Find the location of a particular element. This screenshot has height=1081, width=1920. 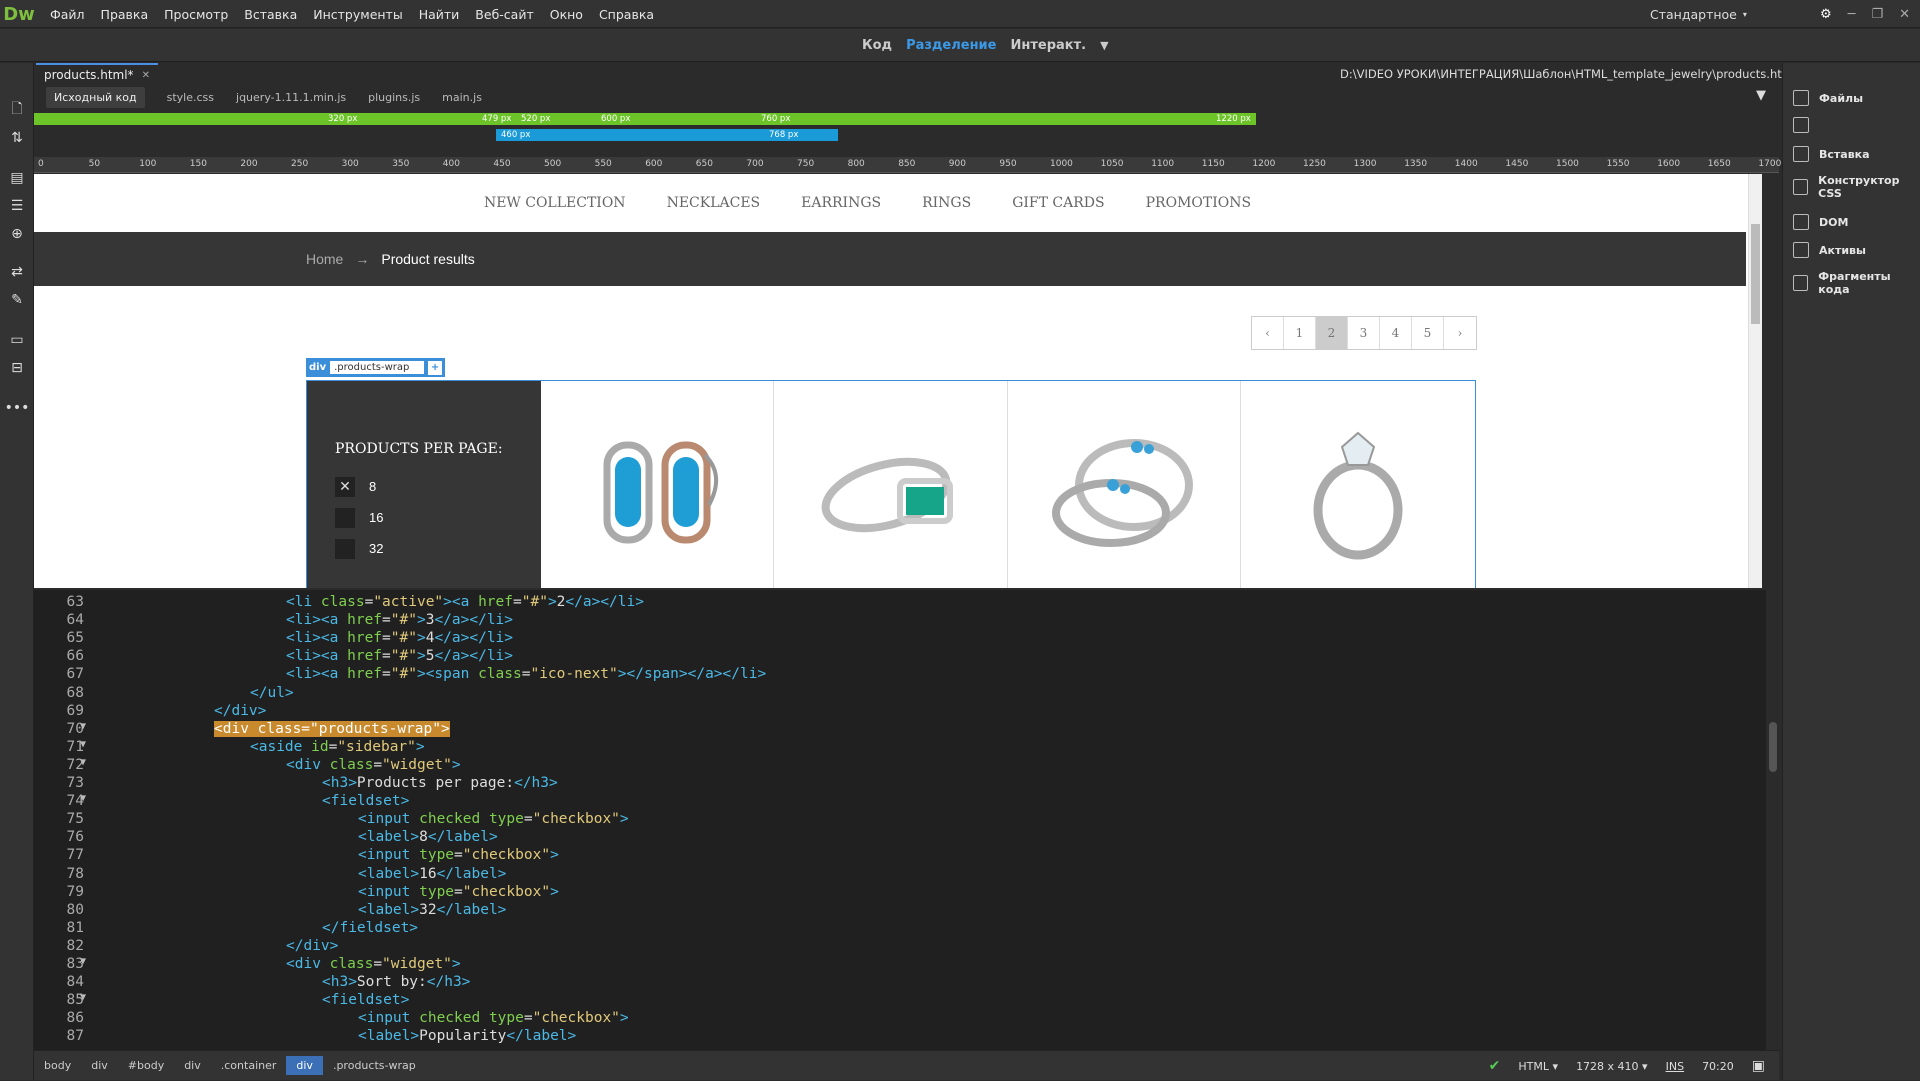

nav-necklaces: NECKLACES is located at coordinates (714, 203).